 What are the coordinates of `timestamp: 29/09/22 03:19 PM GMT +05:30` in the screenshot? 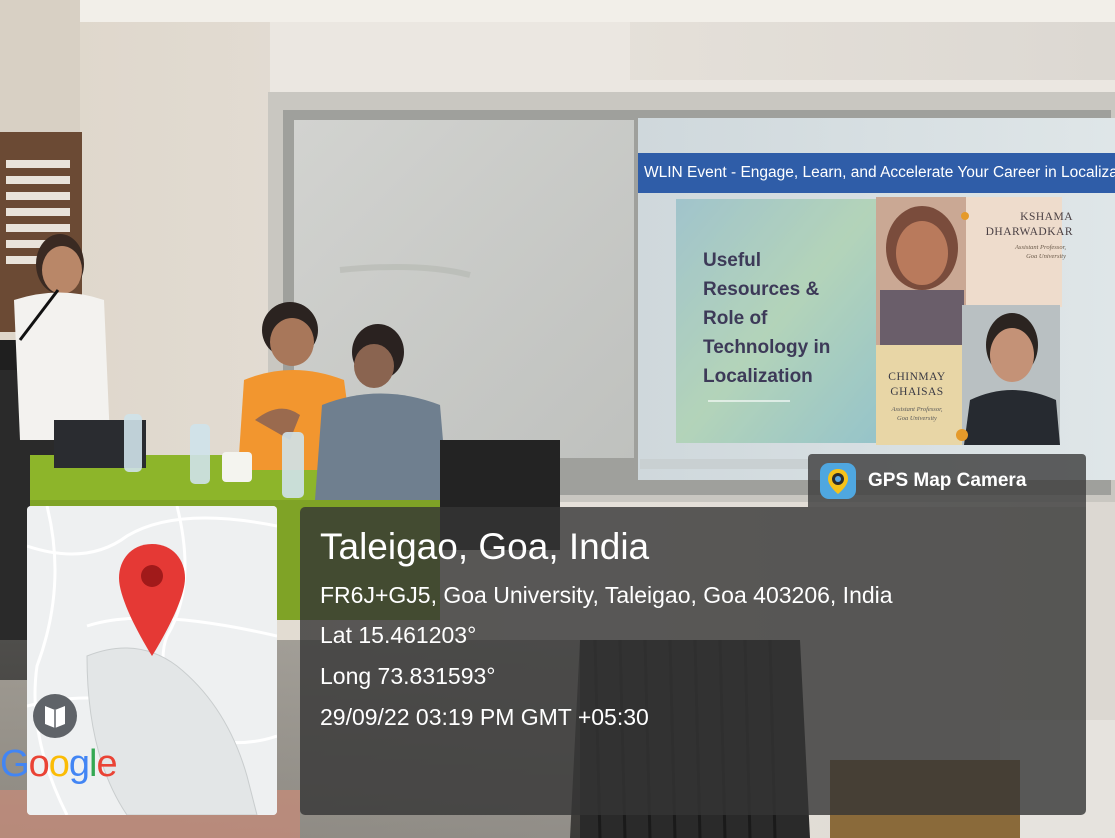 It's located at (484, 717).